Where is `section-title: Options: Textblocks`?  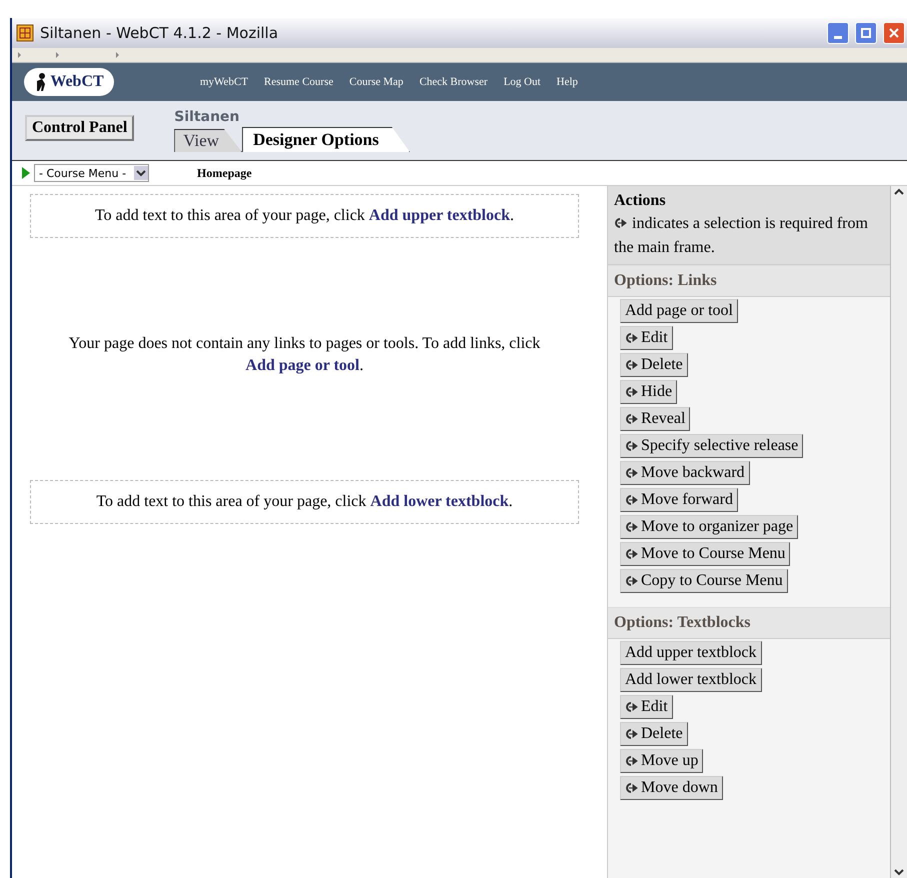 section-title: Options: Textblocks is located at coordinates (749, 623).